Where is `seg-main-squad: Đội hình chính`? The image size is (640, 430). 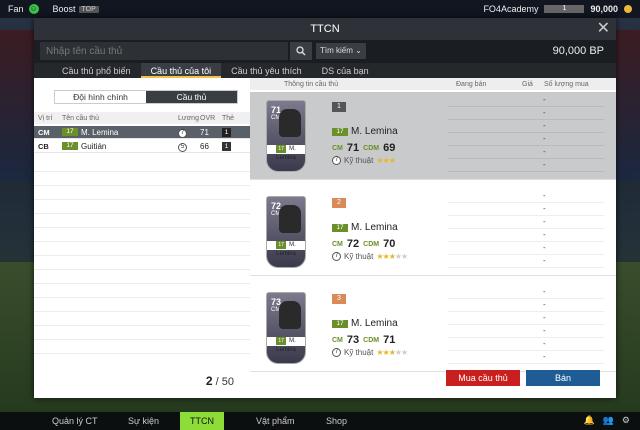
seg-main-squad: Đội hình chính is located at coordinates (100, 97).